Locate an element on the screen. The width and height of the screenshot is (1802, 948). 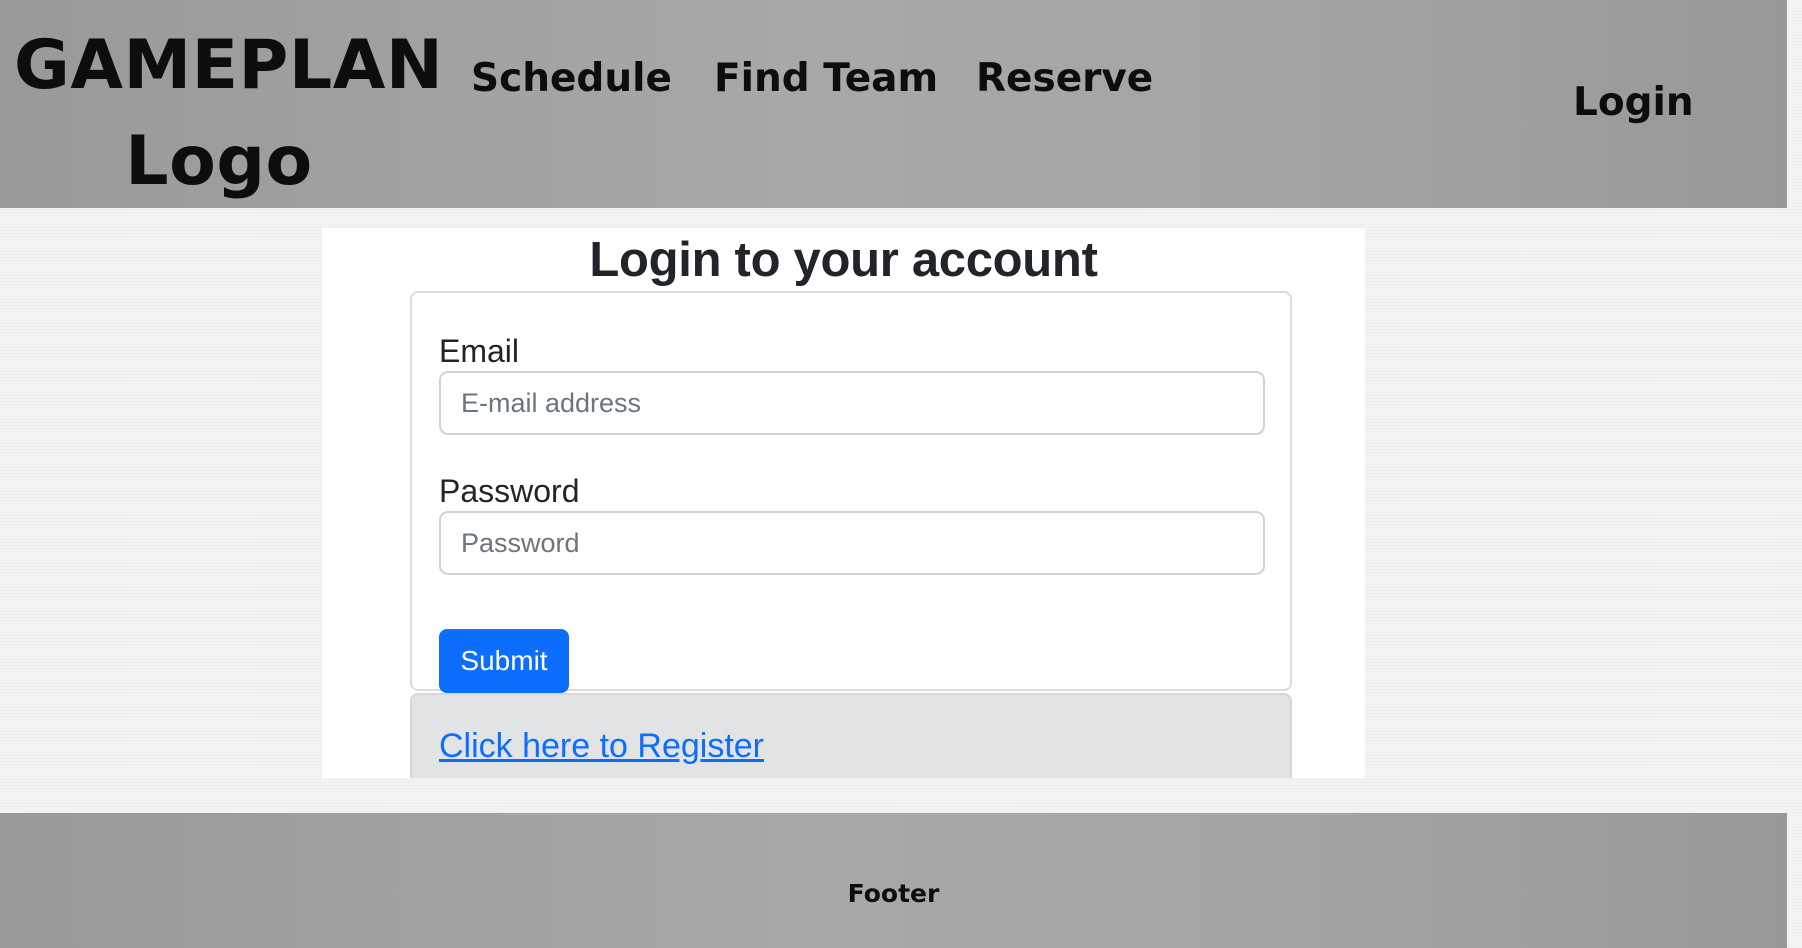
nav-link-reserve: Reserve is located at coordinates (1064, 78).